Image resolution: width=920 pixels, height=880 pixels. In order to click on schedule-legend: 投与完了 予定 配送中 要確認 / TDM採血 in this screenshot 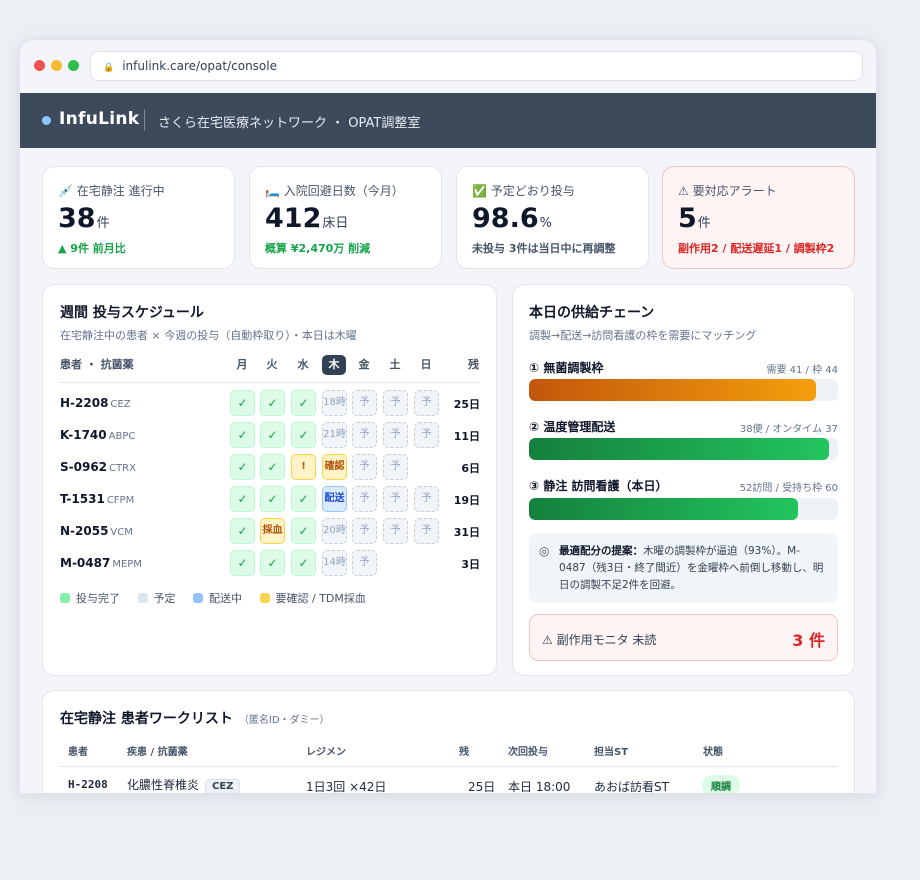, I will do `click(220, 598)`.